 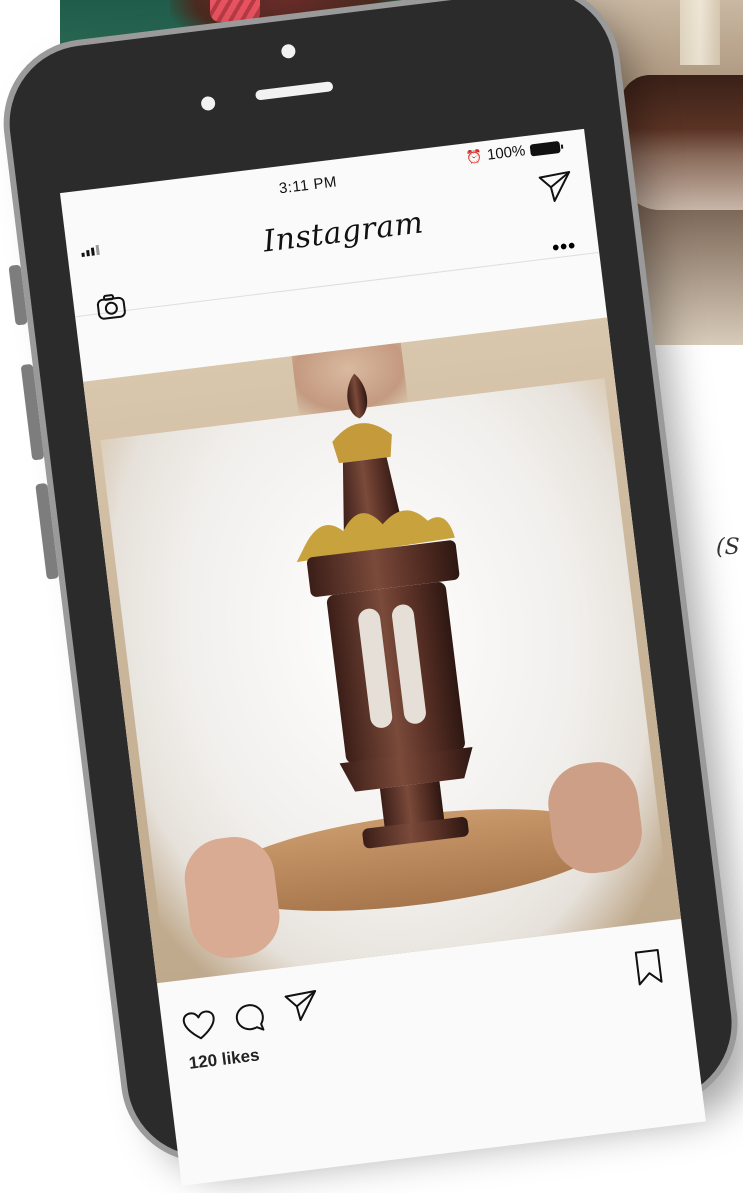 What do you see at coordinates (18, 295) in the screenshot?
I see `silent-switch` at bounding box center [18, 295].